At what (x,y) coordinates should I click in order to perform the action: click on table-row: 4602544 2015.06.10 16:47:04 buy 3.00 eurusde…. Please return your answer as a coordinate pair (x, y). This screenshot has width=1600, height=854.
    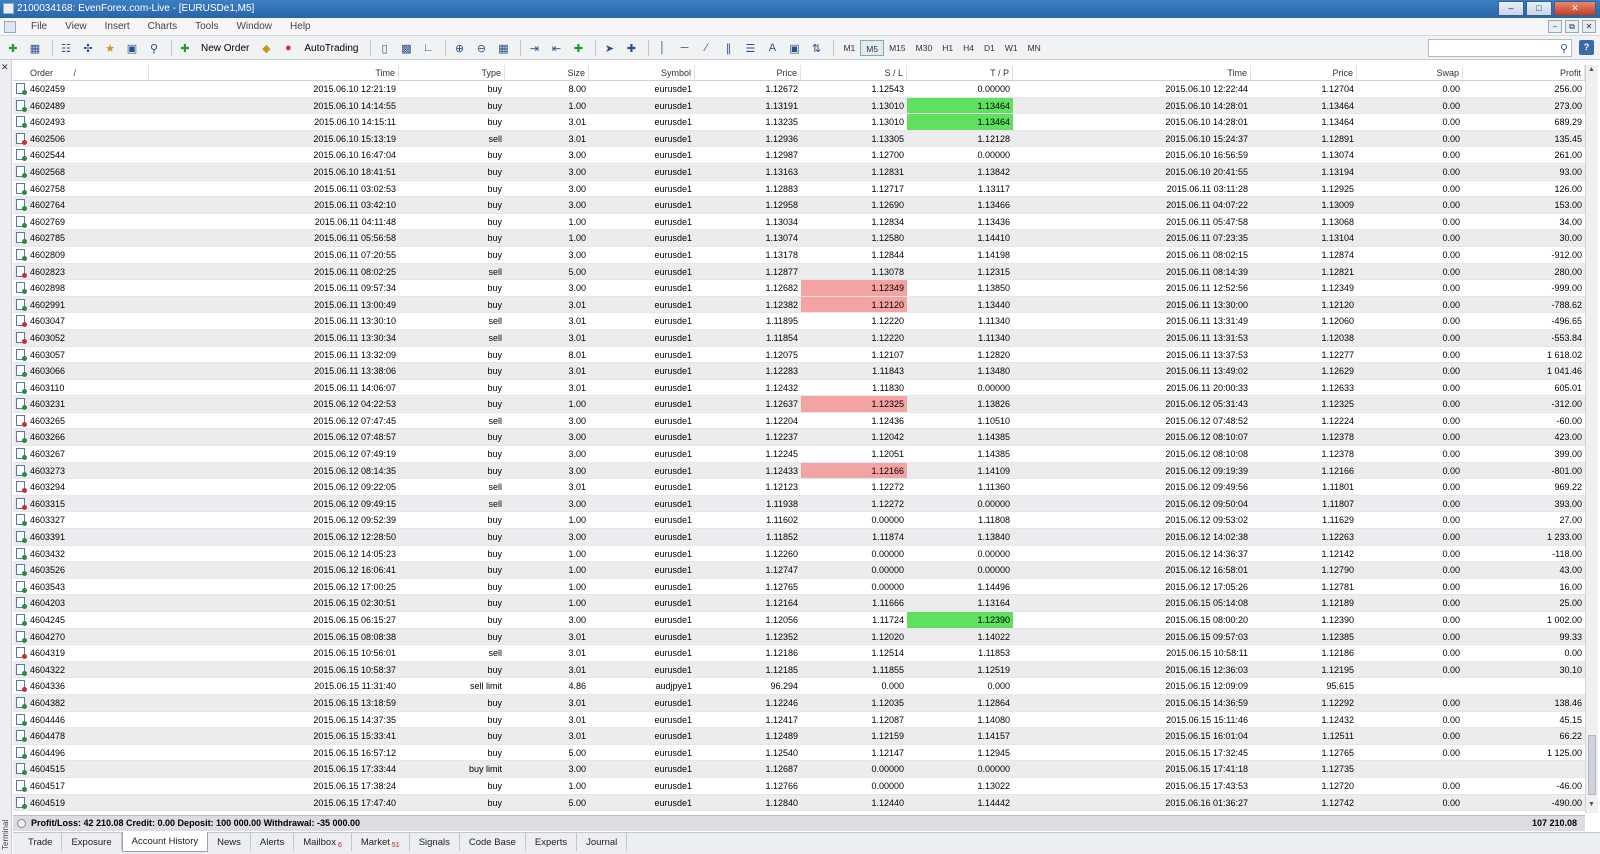
    Looking at the image, I should click on (799, 155).